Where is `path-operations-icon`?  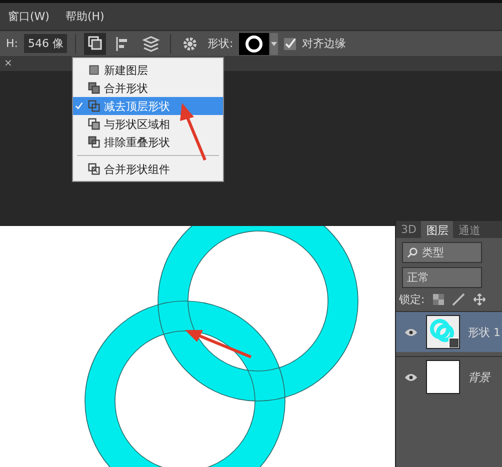
path-operations-icon is located at coordinates (95, 43).